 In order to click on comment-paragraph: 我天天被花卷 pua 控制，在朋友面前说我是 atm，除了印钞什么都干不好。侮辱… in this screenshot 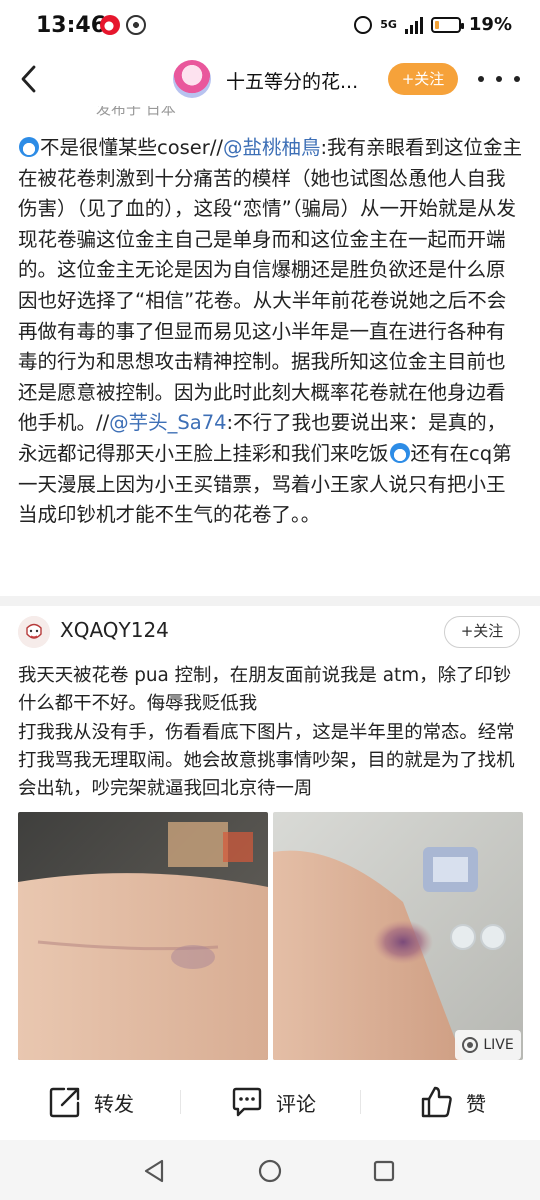, I will do `click(265, 690)`.